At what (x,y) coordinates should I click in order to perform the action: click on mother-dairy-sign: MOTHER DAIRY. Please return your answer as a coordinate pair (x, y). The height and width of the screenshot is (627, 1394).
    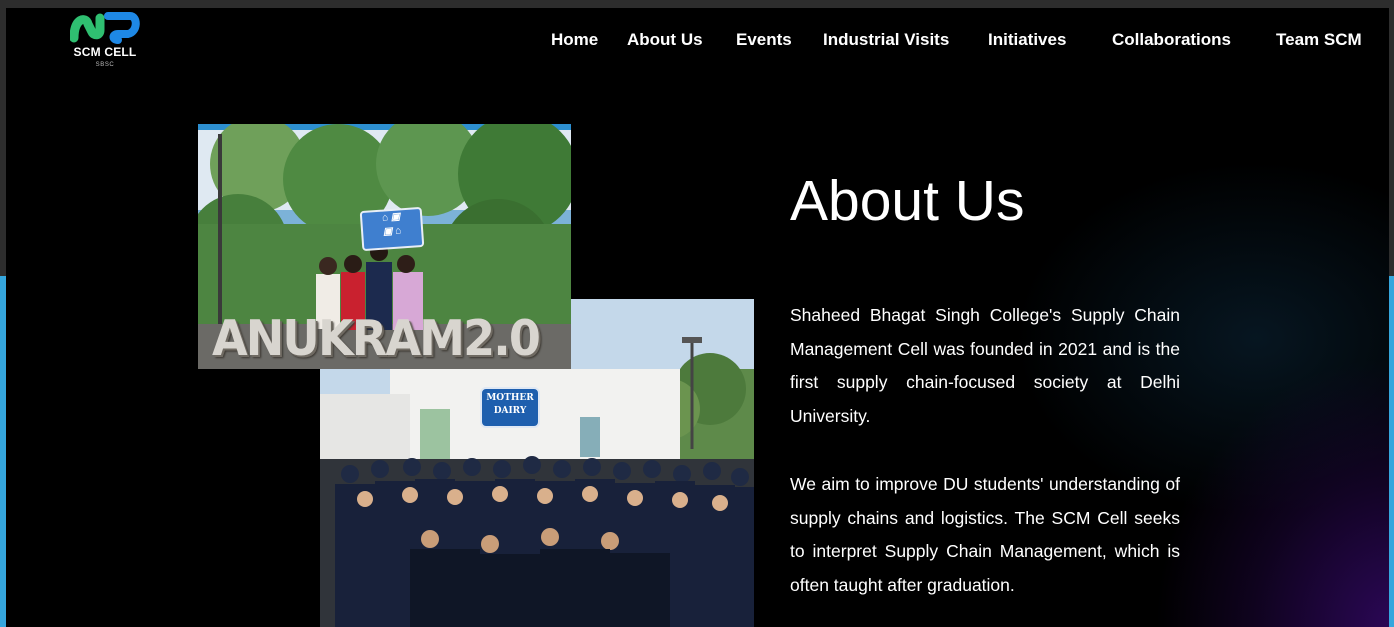
    Looking at the image, I should click on (510, 407).